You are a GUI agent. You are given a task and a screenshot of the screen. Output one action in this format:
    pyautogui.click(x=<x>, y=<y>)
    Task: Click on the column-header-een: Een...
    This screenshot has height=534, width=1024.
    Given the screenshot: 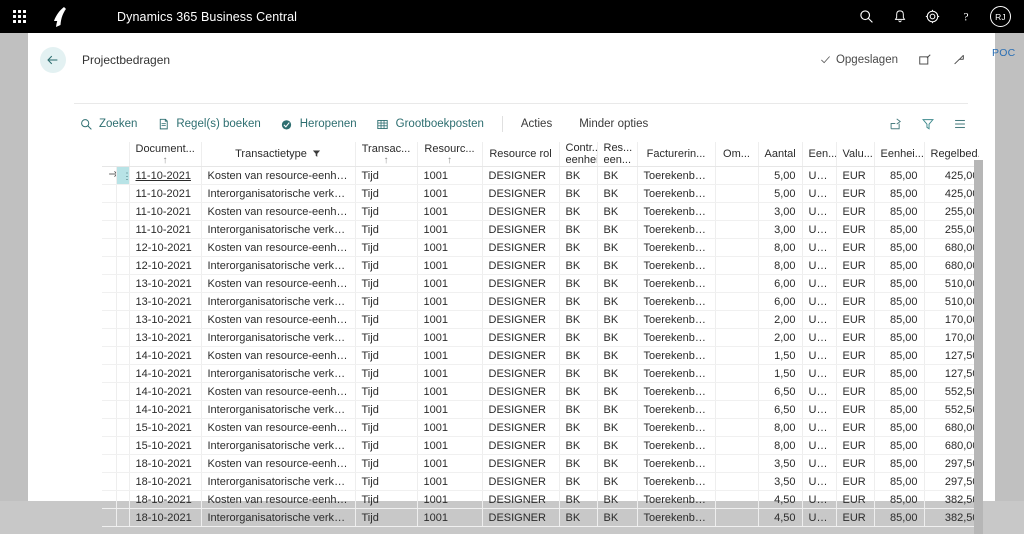 What is the action you would take?
    pyautogui.click(x=819, y=154)
    